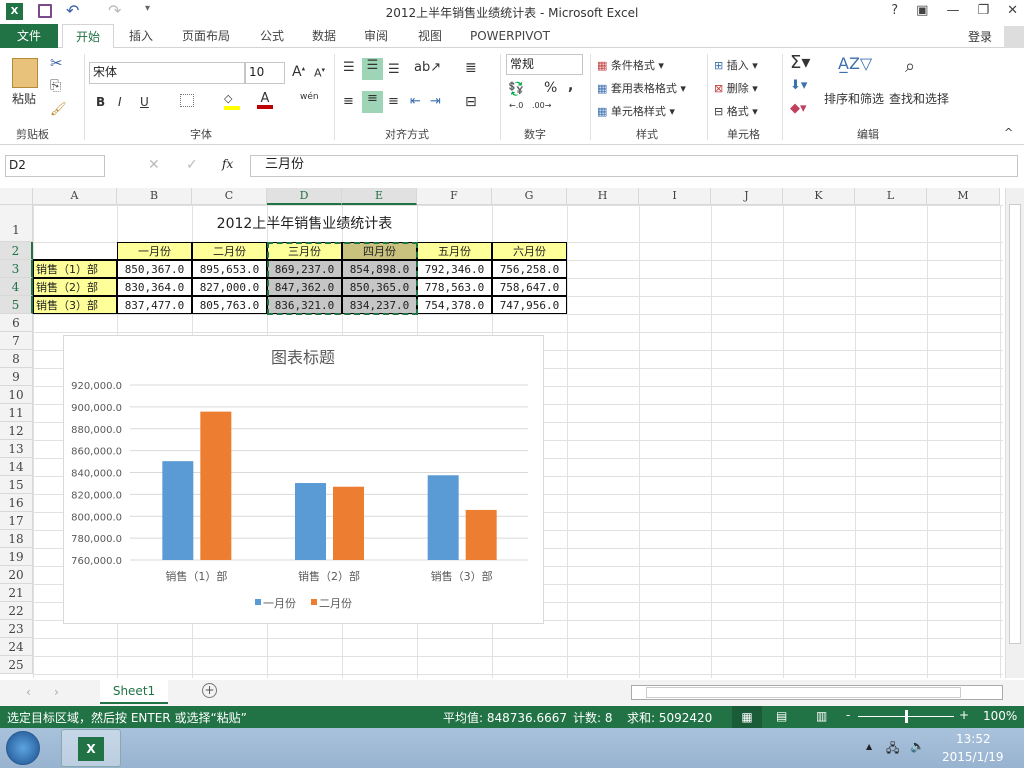 The image size is (1024, 768). I want to click on paste-button: 粘贴, so click(24, 98).